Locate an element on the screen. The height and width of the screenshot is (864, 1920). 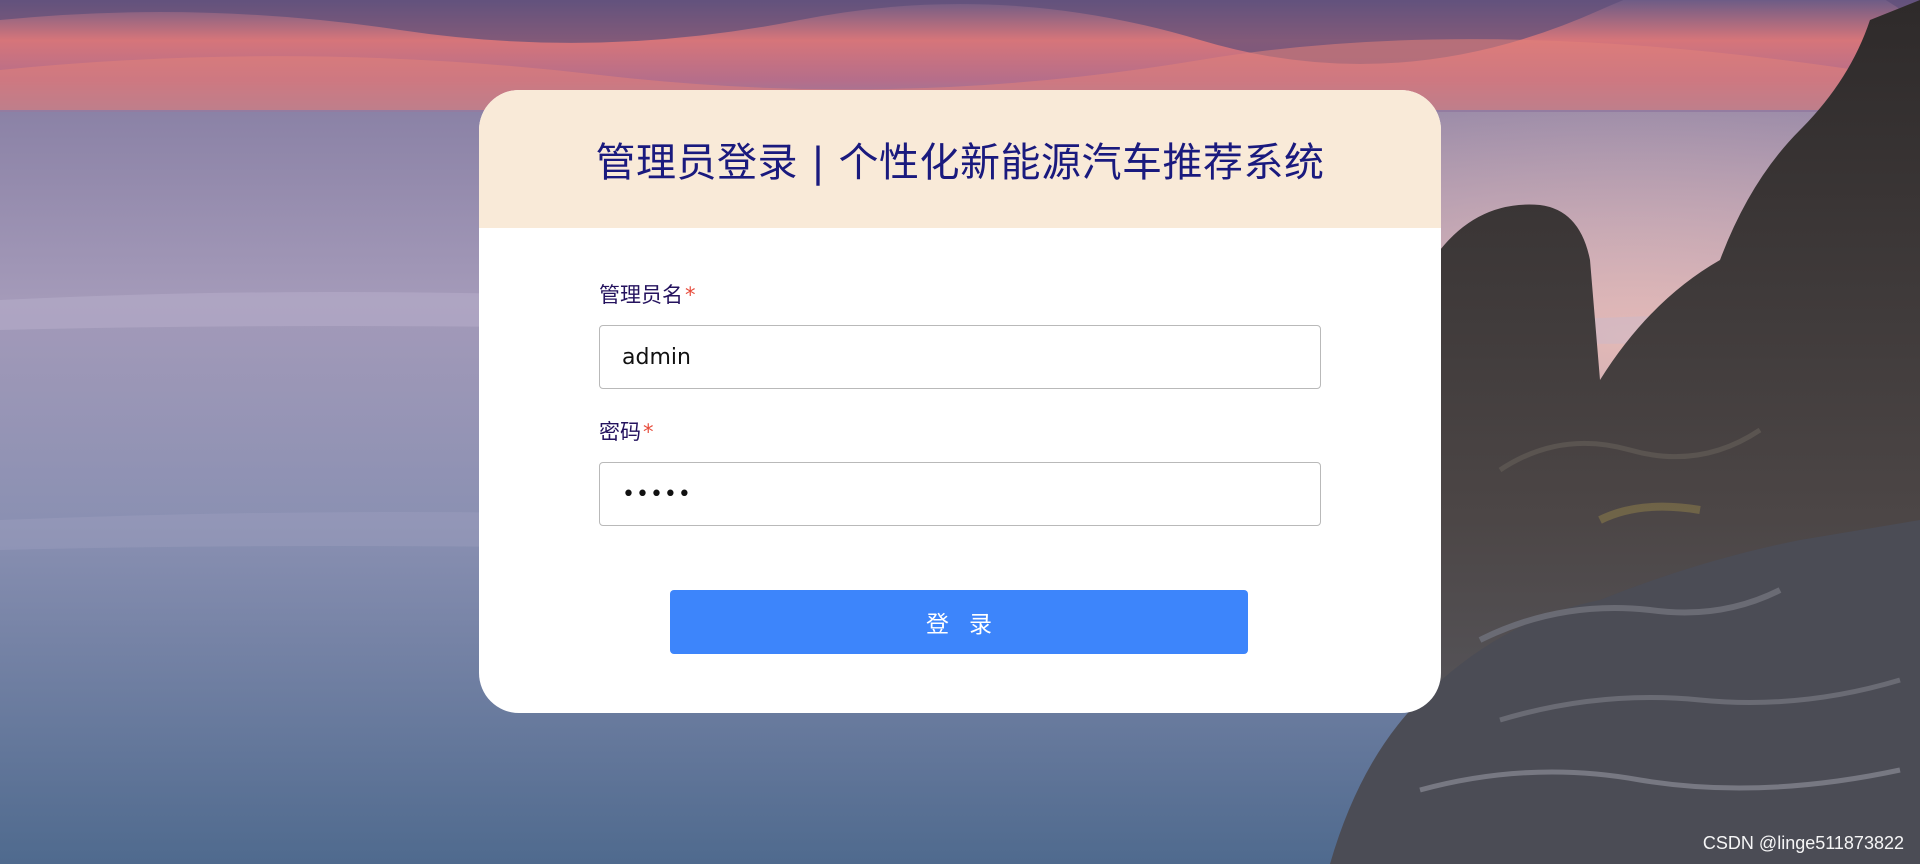
username-label: 管理员名* is located at coordinates (960, 295).